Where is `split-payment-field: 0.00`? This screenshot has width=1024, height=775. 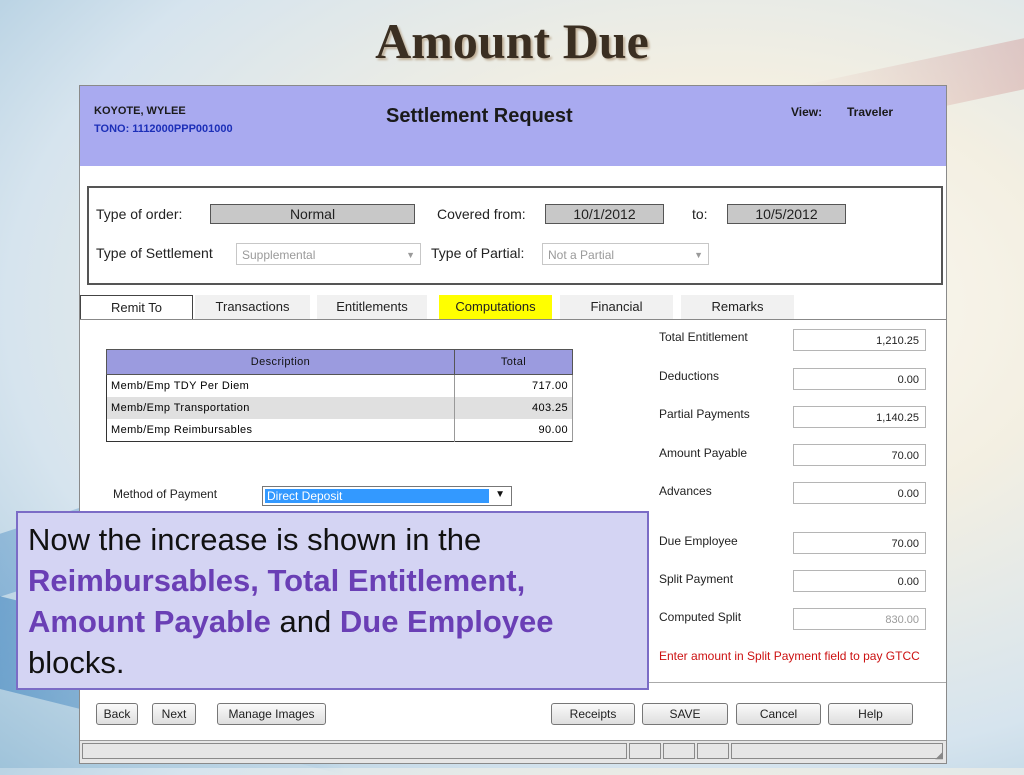
split-payment-field: 0.00 is located at coordinates (859, 581).